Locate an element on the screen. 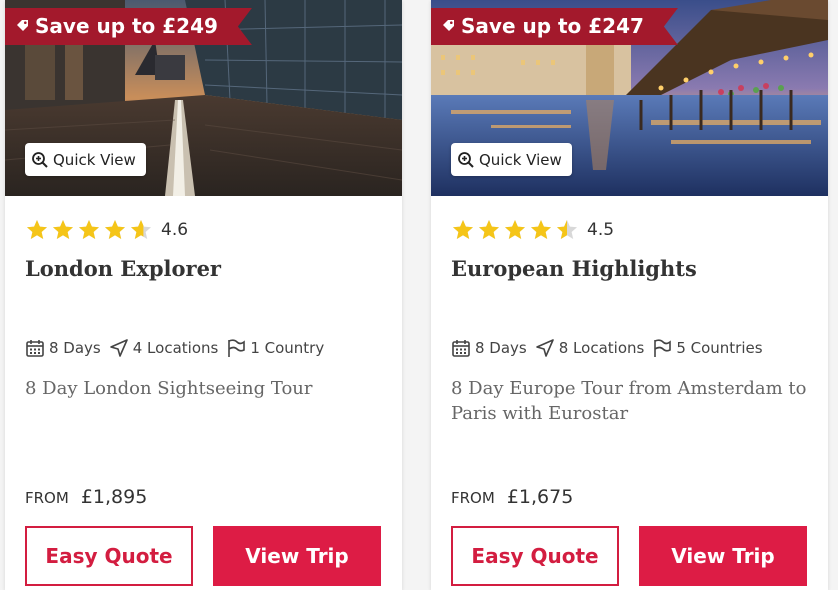 This screenshot has width=838, height=590. rating-value: 4.6 is located at coordinates (175, 230).